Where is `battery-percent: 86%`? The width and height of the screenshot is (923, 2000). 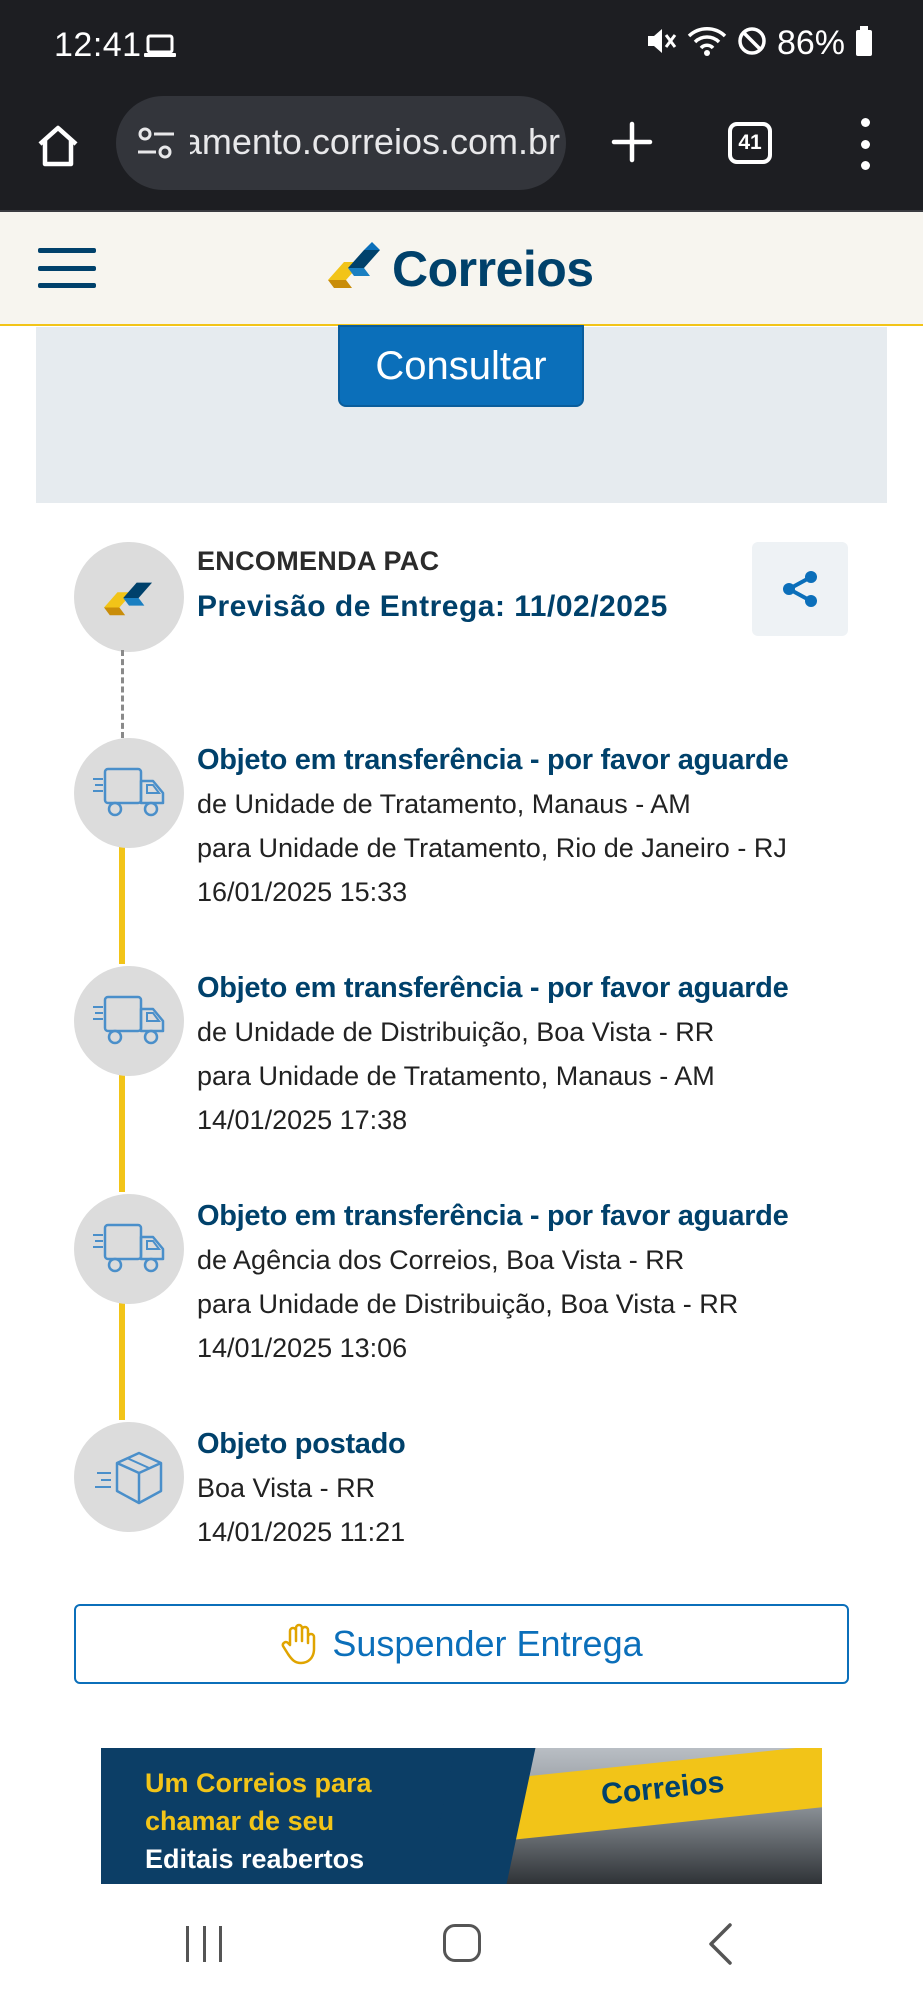
battery-percent: 86% is located at coordinates (810, 43).